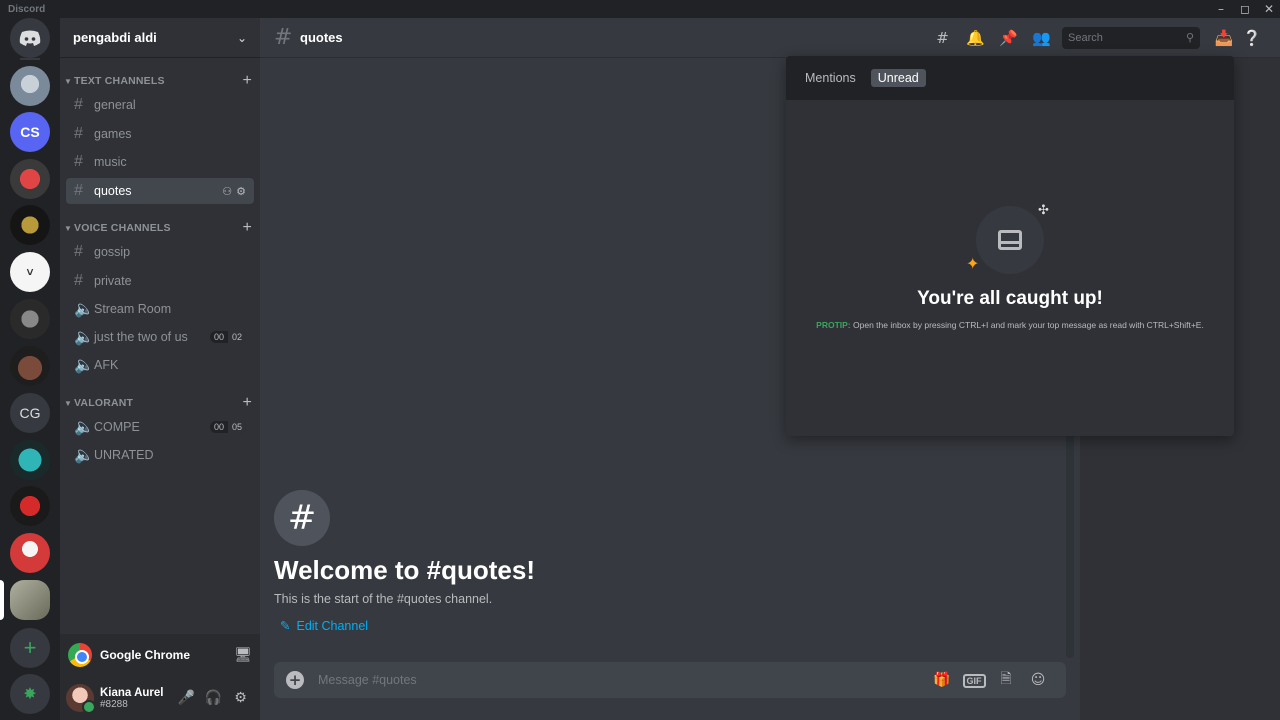 The height and width of the screenshot is (720, 1280). What do you see at coordinates (124, 455) in the screenshot?
I see `channel-label: UNRATED` at bounding box center [124, 455].